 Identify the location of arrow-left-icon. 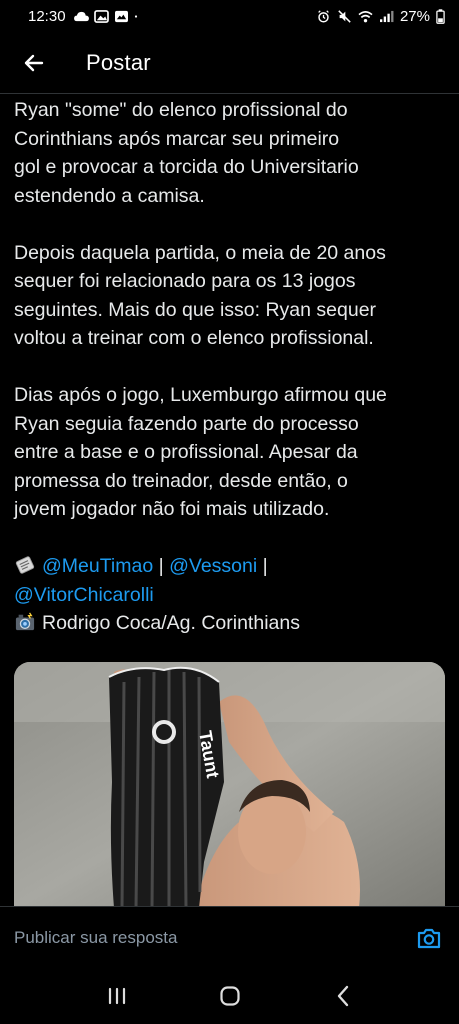
(34, 62).